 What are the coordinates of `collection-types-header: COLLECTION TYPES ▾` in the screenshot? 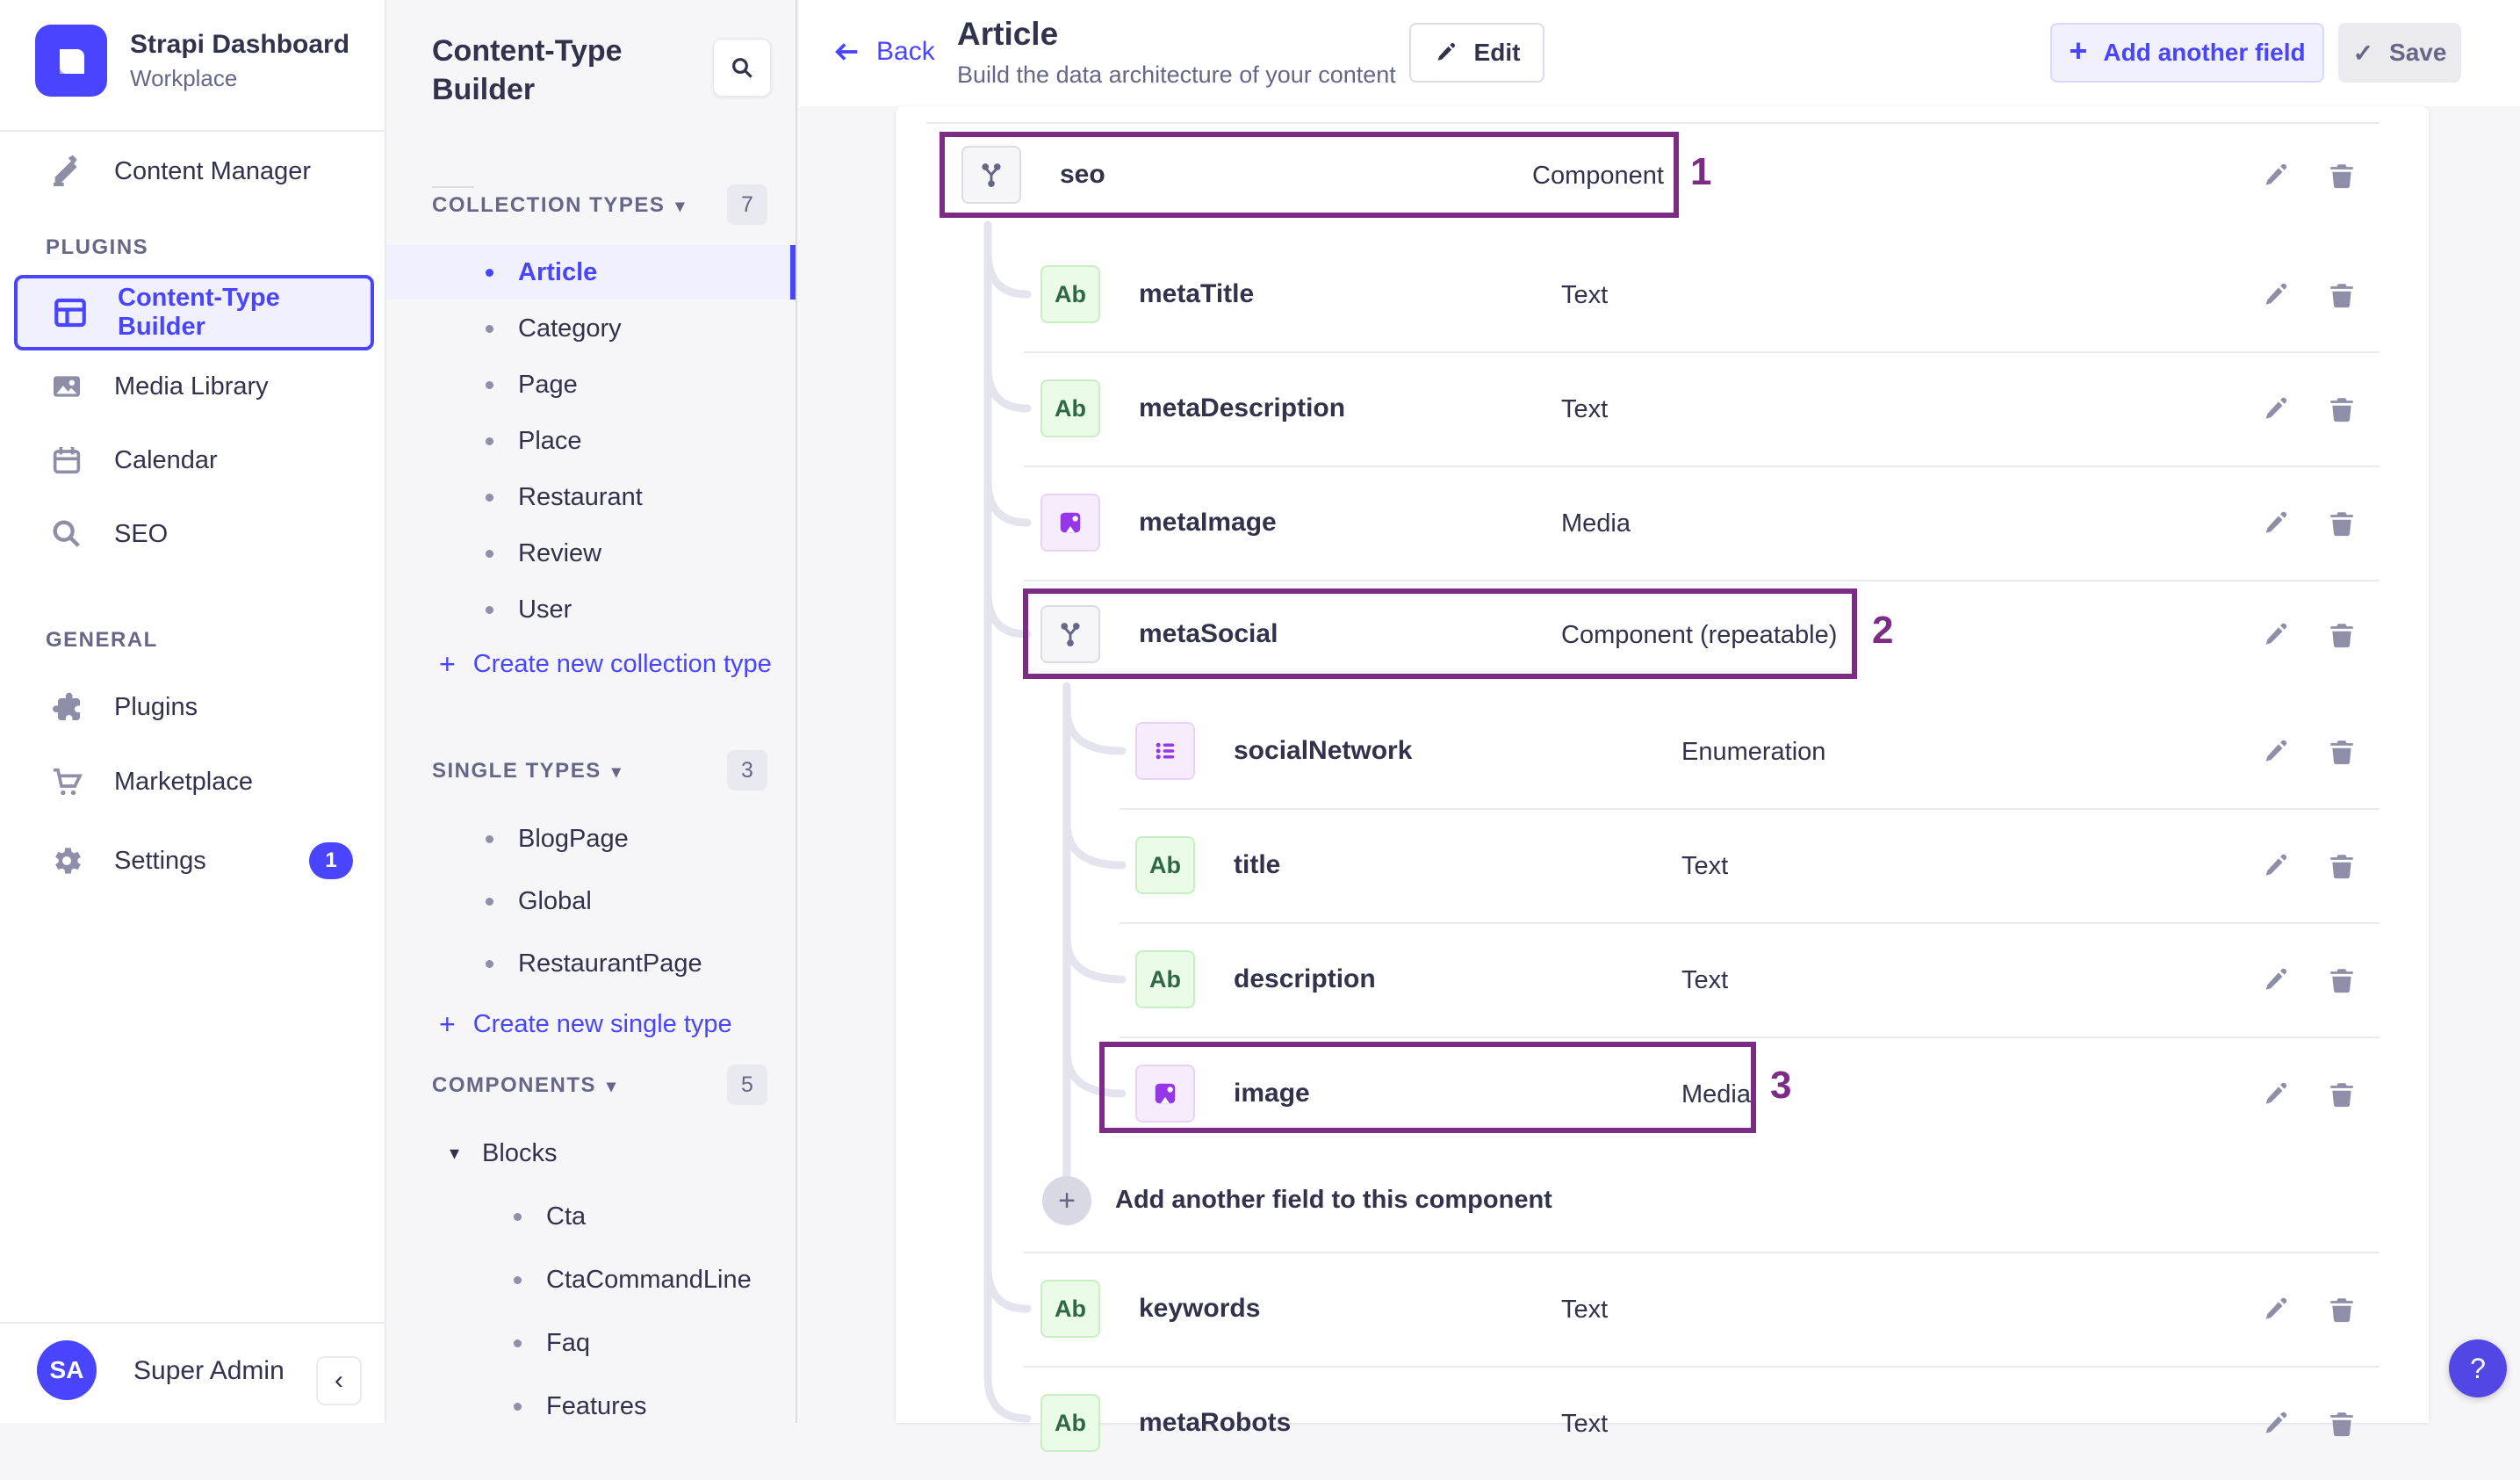 It's located at (559, 205).